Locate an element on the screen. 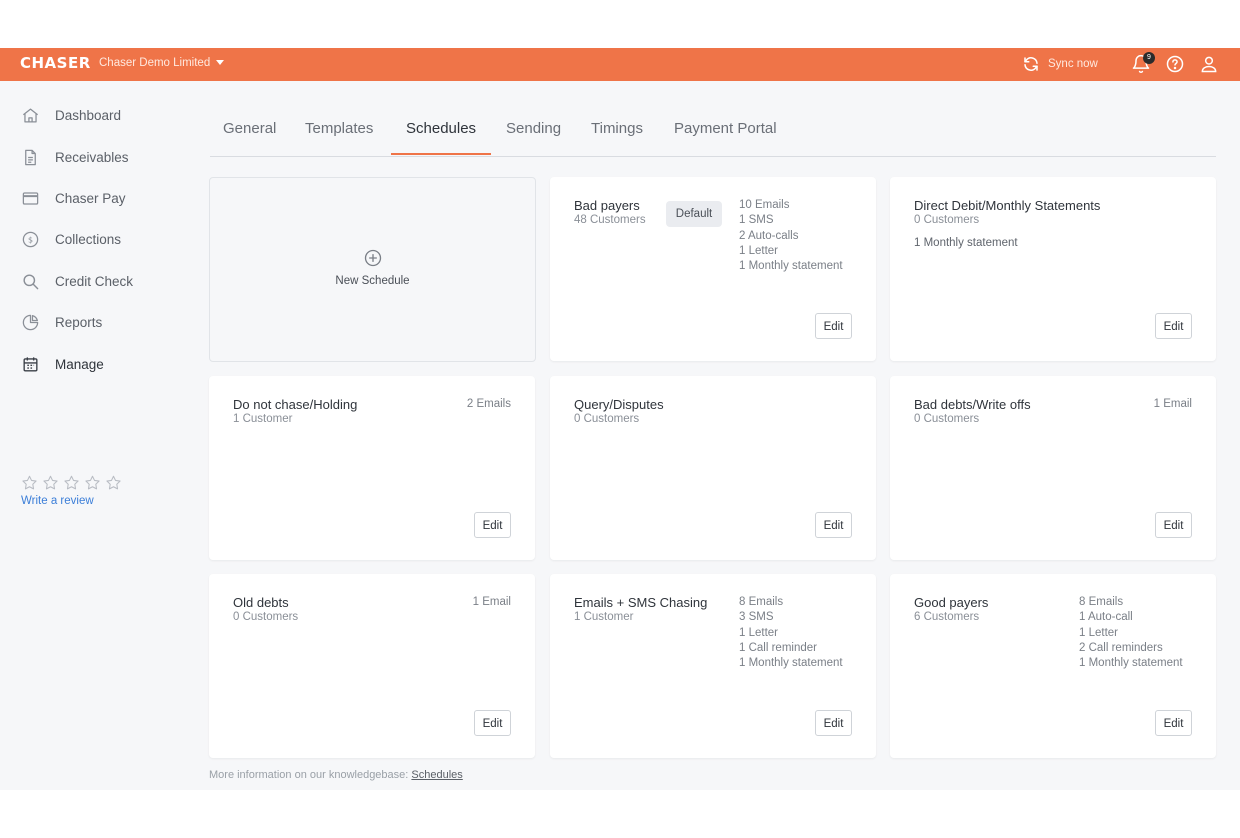 Image resolution: width=1240 pixels, height=838 pixels. schedule-title: Bad payers is located at coordinates (607, 205).